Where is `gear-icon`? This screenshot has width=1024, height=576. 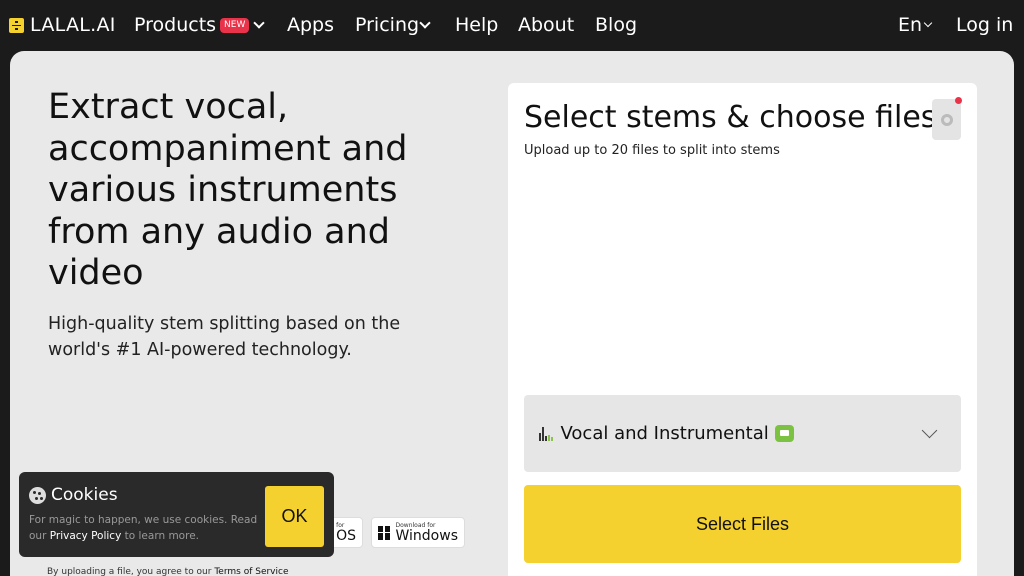 gear-icon is located at coordinates (946, 119).